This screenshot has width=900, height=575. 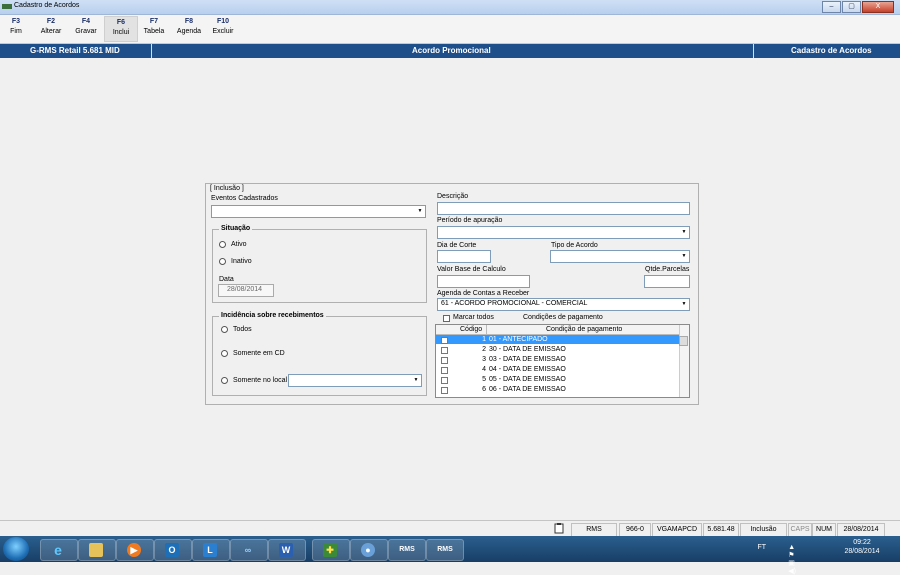 I want to click on rms-icon-2: RMS, so click(x=445, y=550).